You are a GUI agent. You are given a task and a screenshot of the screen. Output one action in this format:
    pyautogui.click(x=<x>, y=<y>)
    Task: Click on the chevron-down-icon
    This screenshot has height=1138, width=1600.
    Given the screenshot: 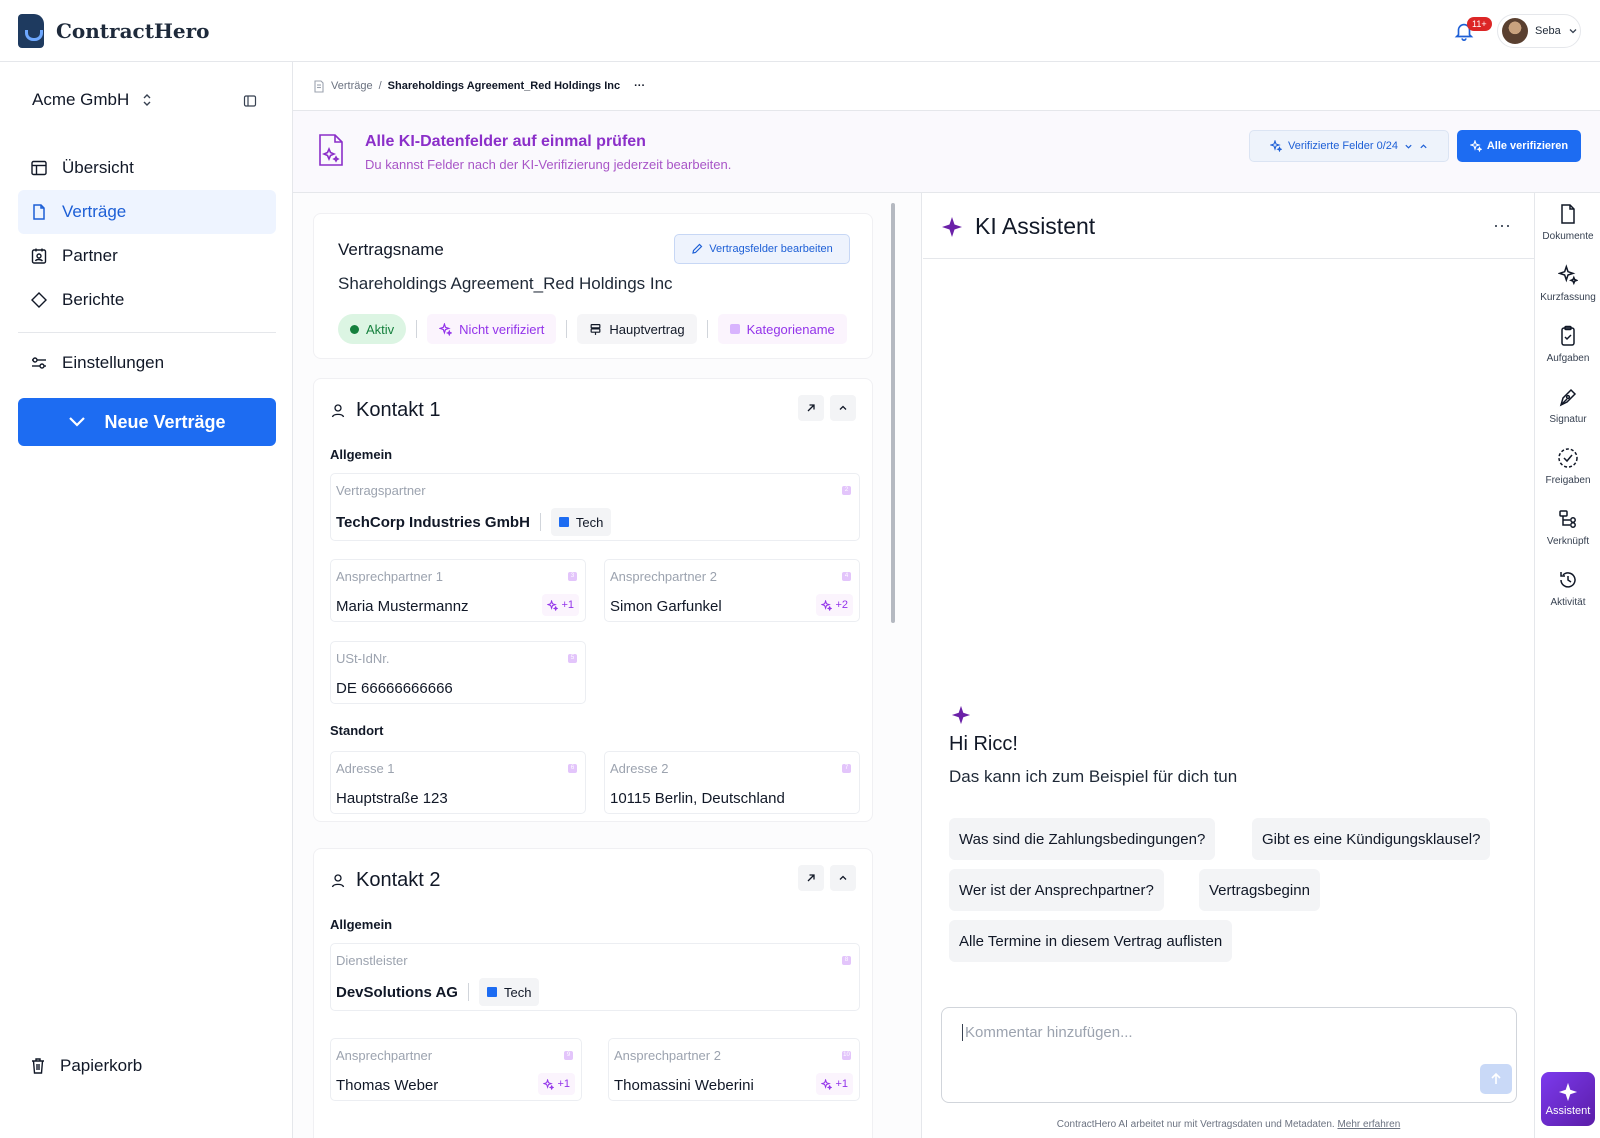 What is the action you would take?
    pyautogui.click(x=1408, y=146)
    